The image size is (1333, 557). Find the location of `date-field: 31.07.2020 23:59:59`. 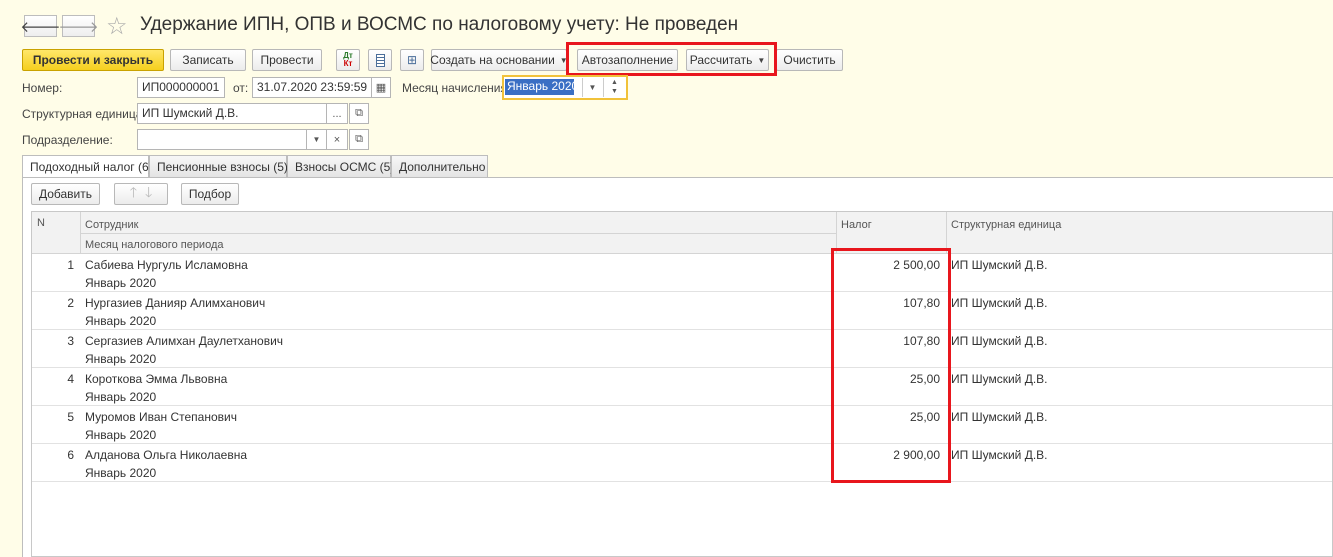

date-field: 31.07.2020 23:59:59 is located at coordinates (312, 87).